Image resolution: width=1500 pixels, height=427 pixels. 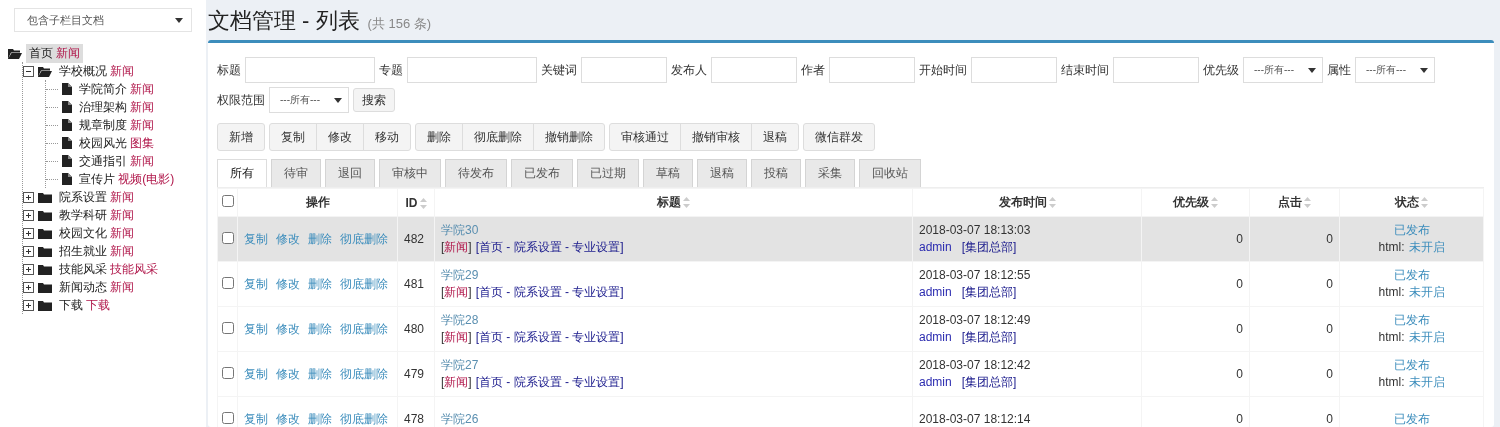 What do you see at coordinates (439, 137) in the screenshot?
I see `toolbar-button: 删除` at bounding box center [439, 137].